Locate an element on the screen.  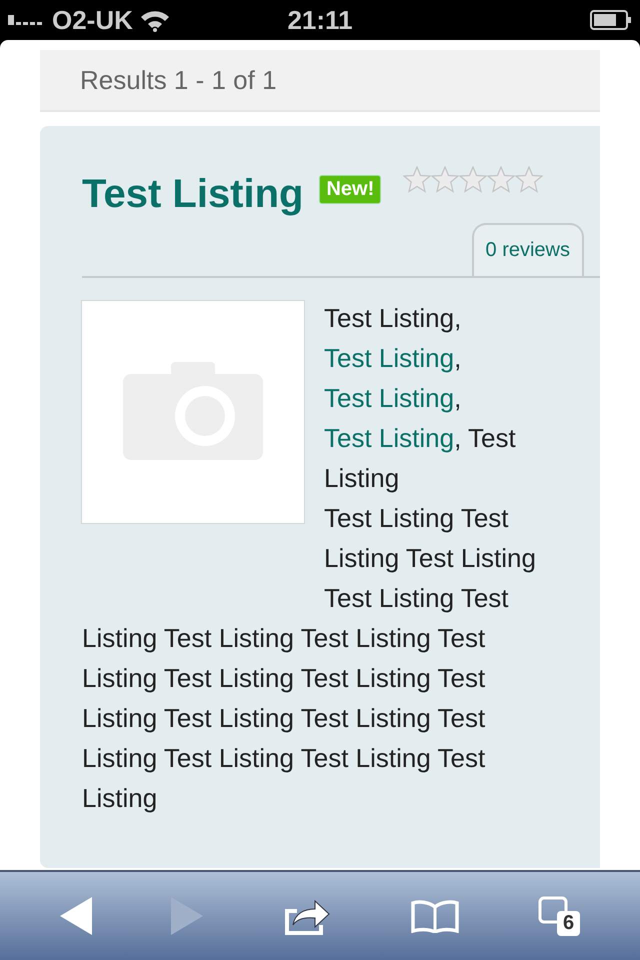
new-badge: New! is located at coordinates (350, 189).